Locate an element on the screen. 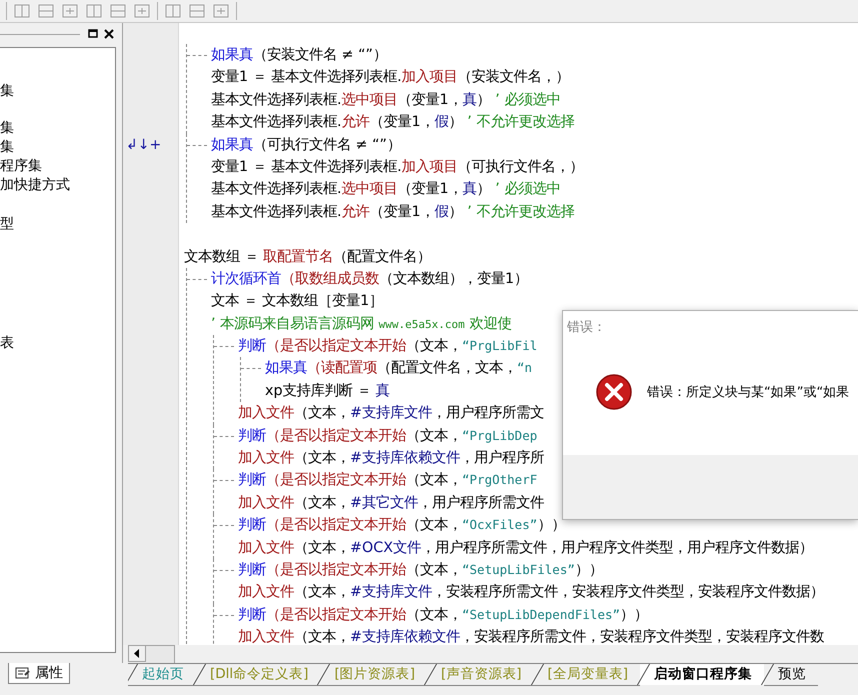 The height and width of the screenshot is (695, 858). code-line: 文本 ＝ 文本数组［变量1］ is located at coordinates (297, 302).